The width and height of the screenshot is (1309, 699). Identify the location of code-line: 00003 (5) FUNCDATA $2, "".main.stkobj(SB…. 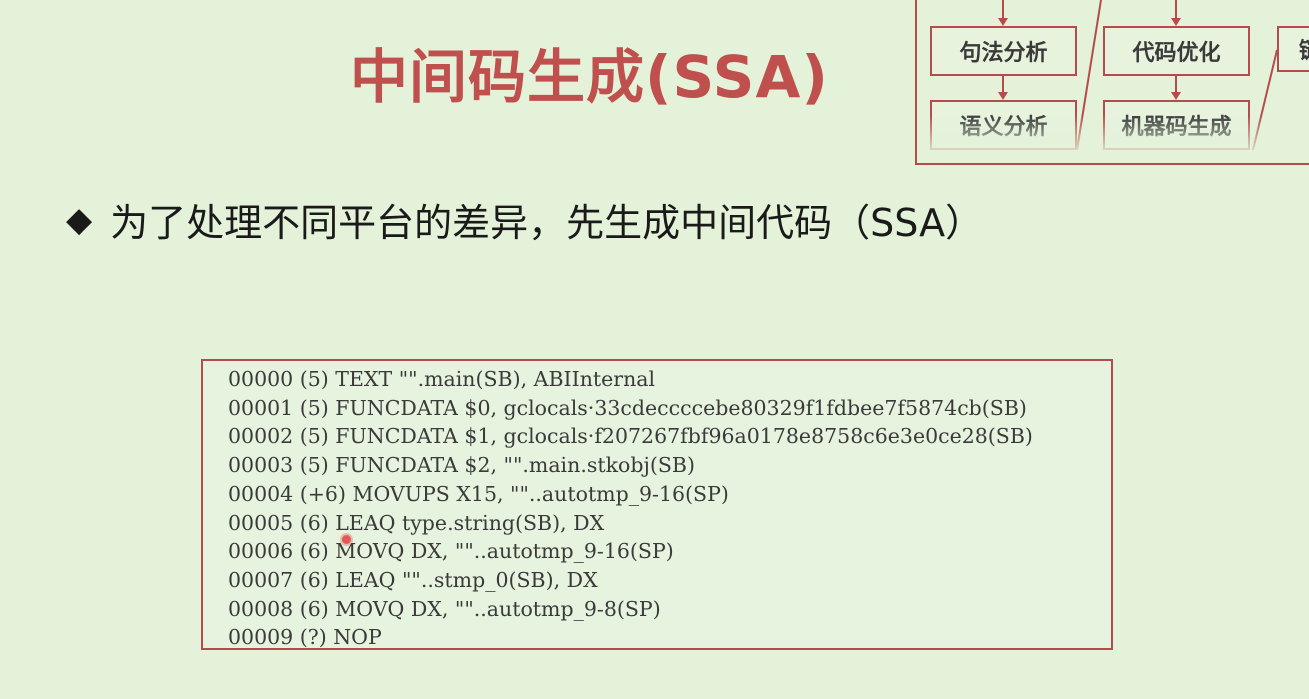
(461, 465).